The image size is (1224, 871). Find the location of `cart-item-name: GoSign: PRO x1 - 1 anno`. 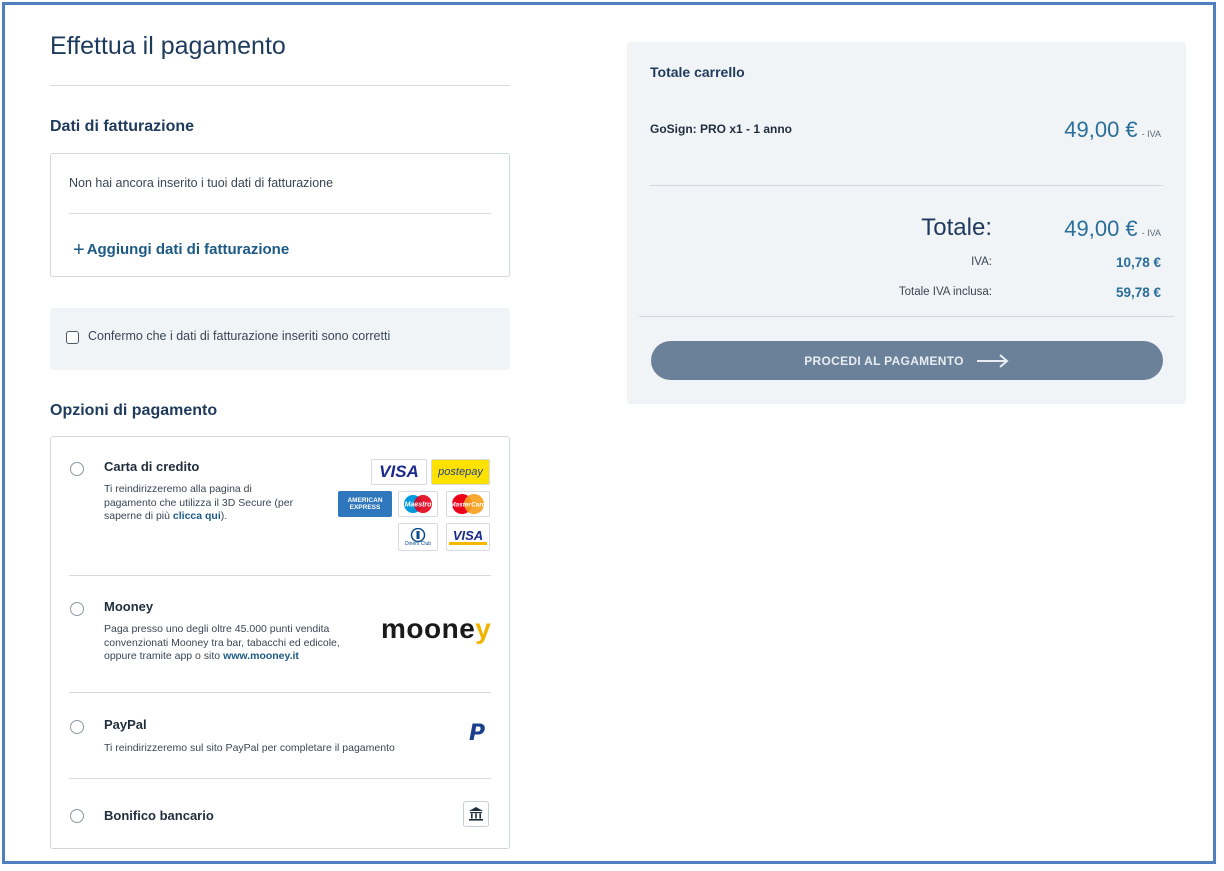

cart-item-name: GoSign: PRO x1 - 1 anno is located at coordinates (721, 129).